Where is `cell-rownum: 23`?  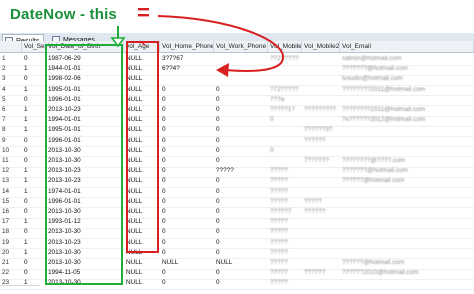
cell-rownum: 23 is located at coordinates (11, 283).